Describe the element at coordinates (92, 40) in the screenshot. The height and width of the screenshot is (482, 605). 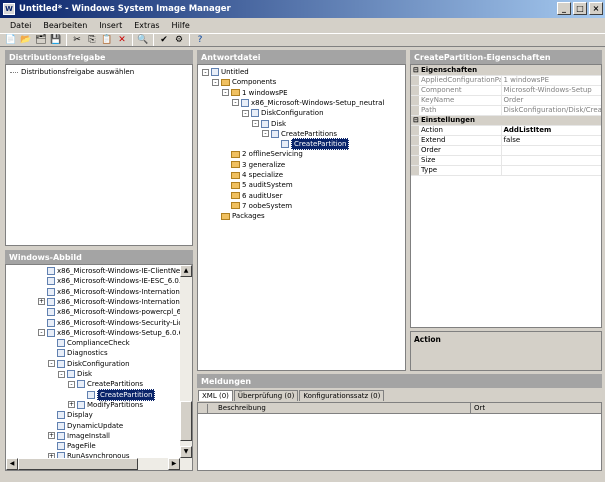
I see `copy-icon: ⎘` at that location.